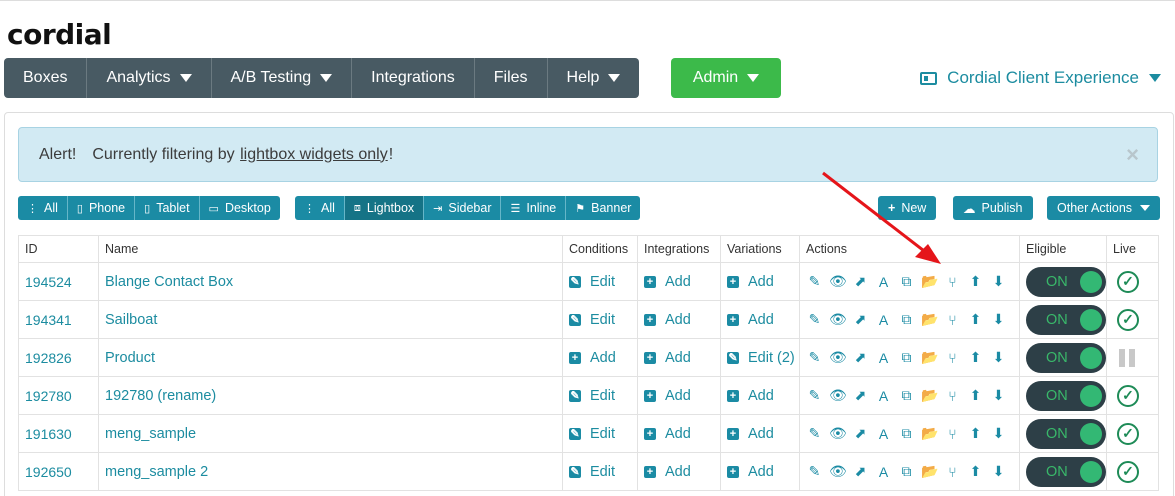 This screenshot has height=496, width=1175. Describe the element at coordinates (726, 78) in the screenshot. I see `admin-button: Admin` at that location.